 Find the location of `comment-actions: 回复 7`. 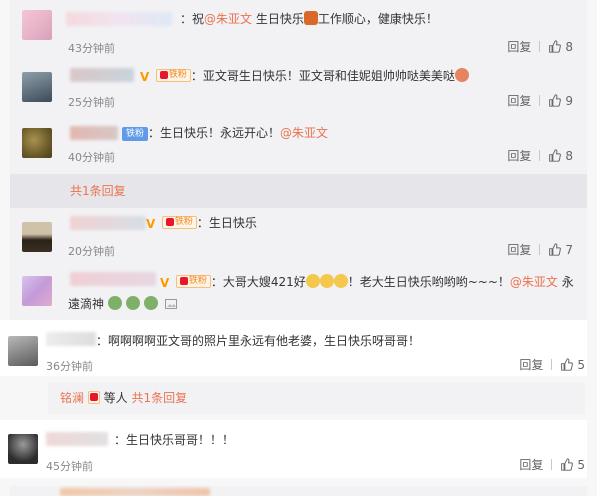

comment-actions: 回复 7 is located at coordinates (540, 249).